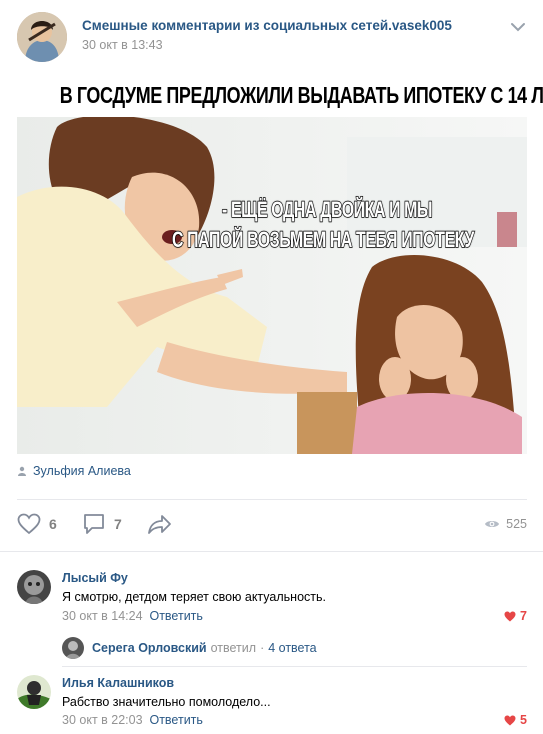 The height and width of the screenshot is (734, 543). What do you see at coordinates (122, 45) in the screenshot?
I see `post-date: 30 окт в 13:43` at bounding box center [122, 45].